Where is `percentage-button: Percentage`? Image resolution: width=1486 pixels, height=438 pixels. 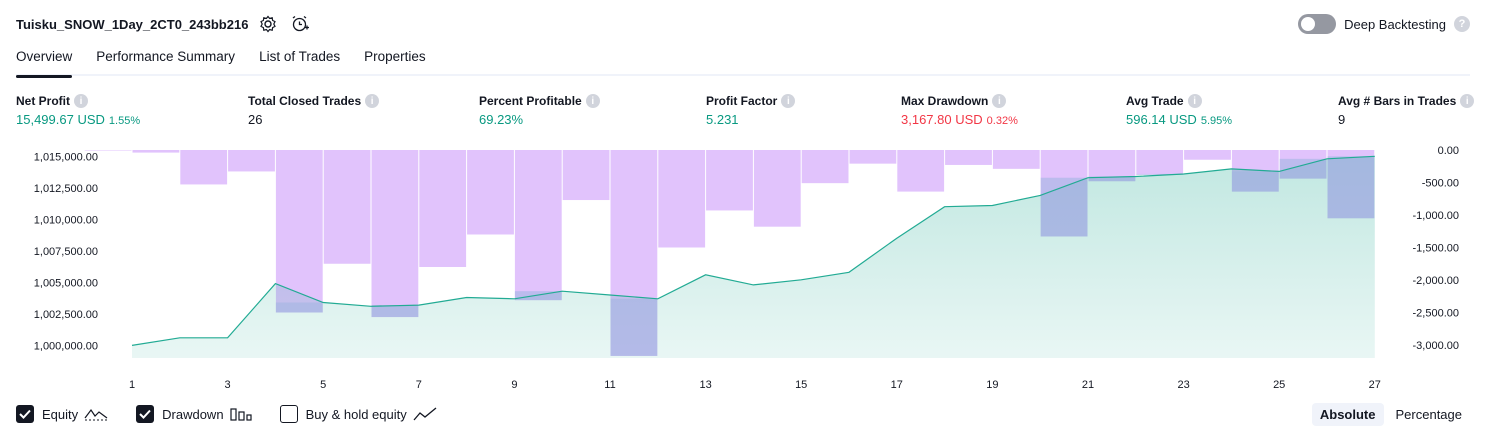
percentage-button: Percentage is located at coordinates (1429, 414).